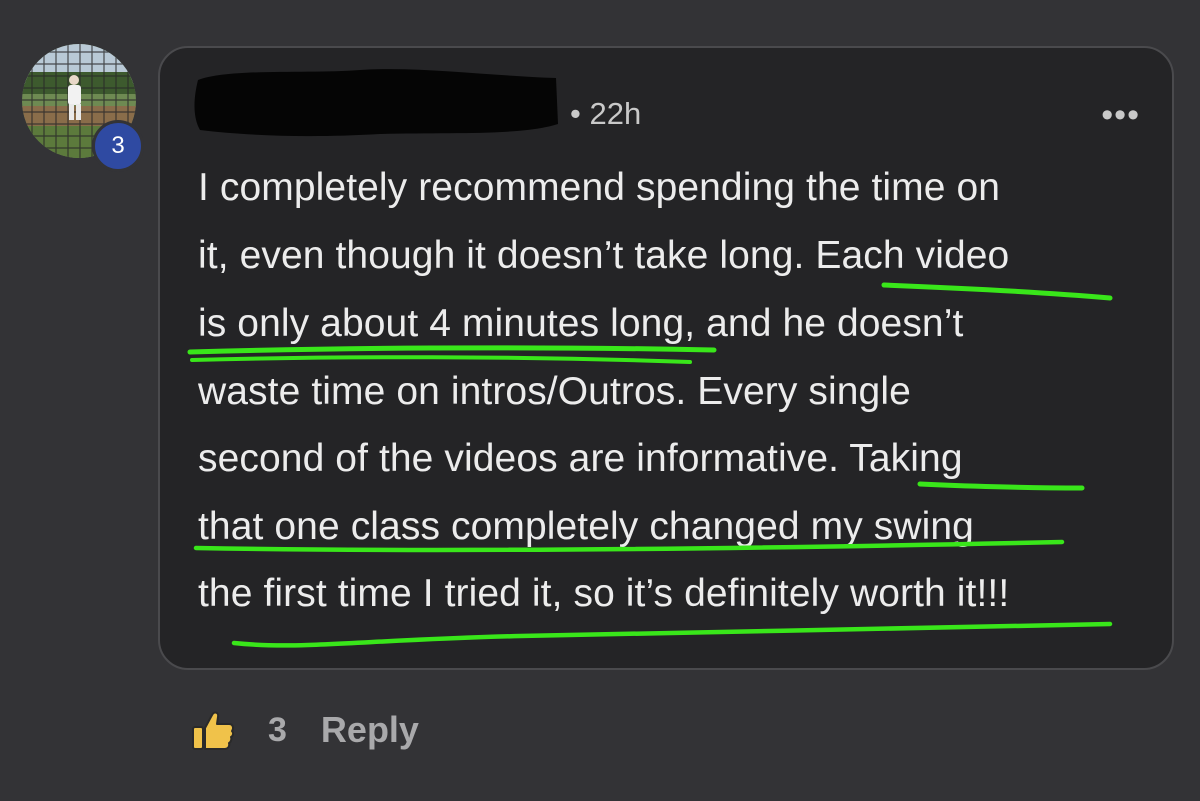  I want to click on redacted-name, so click(376, 103).